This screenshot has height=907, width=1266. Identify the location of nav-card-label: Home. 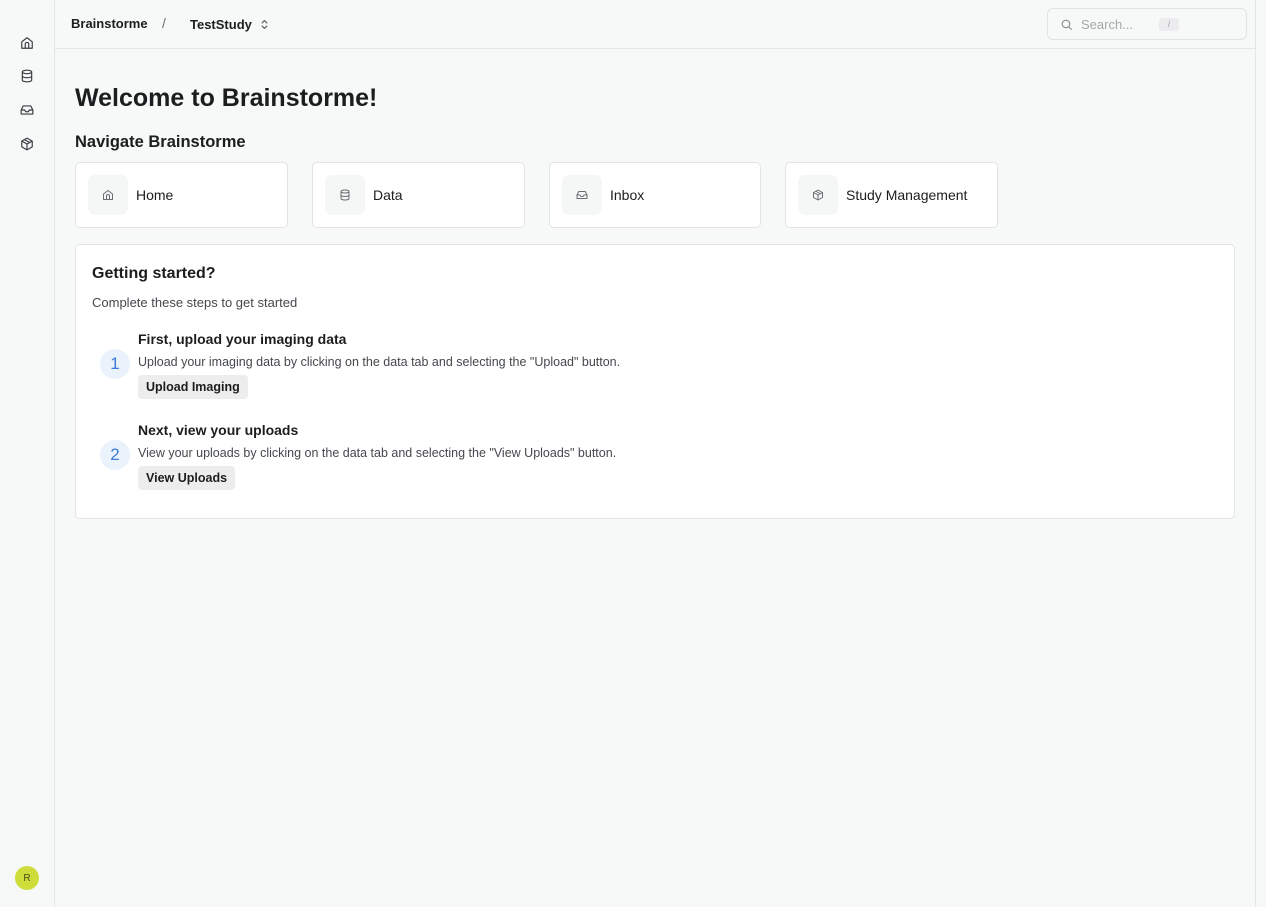
(155, 195).